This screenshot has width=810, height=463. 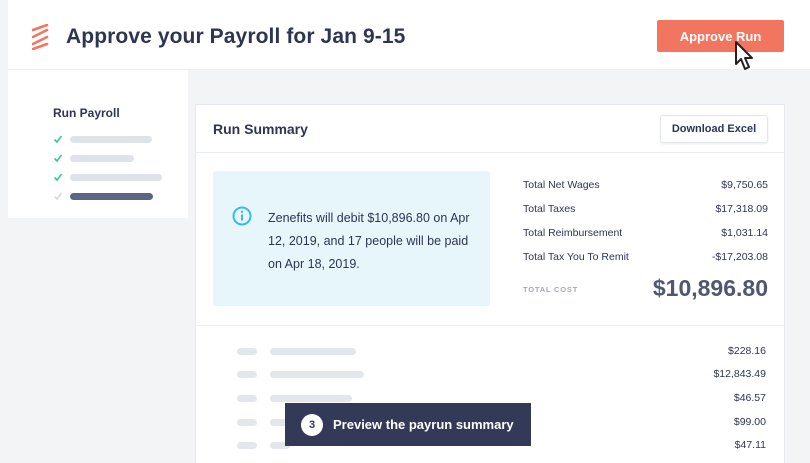 What do you see at coordinates (749, 398) in the screenshot?
I see `line-item-amount: $46.57` at bounding box center [749, 398].